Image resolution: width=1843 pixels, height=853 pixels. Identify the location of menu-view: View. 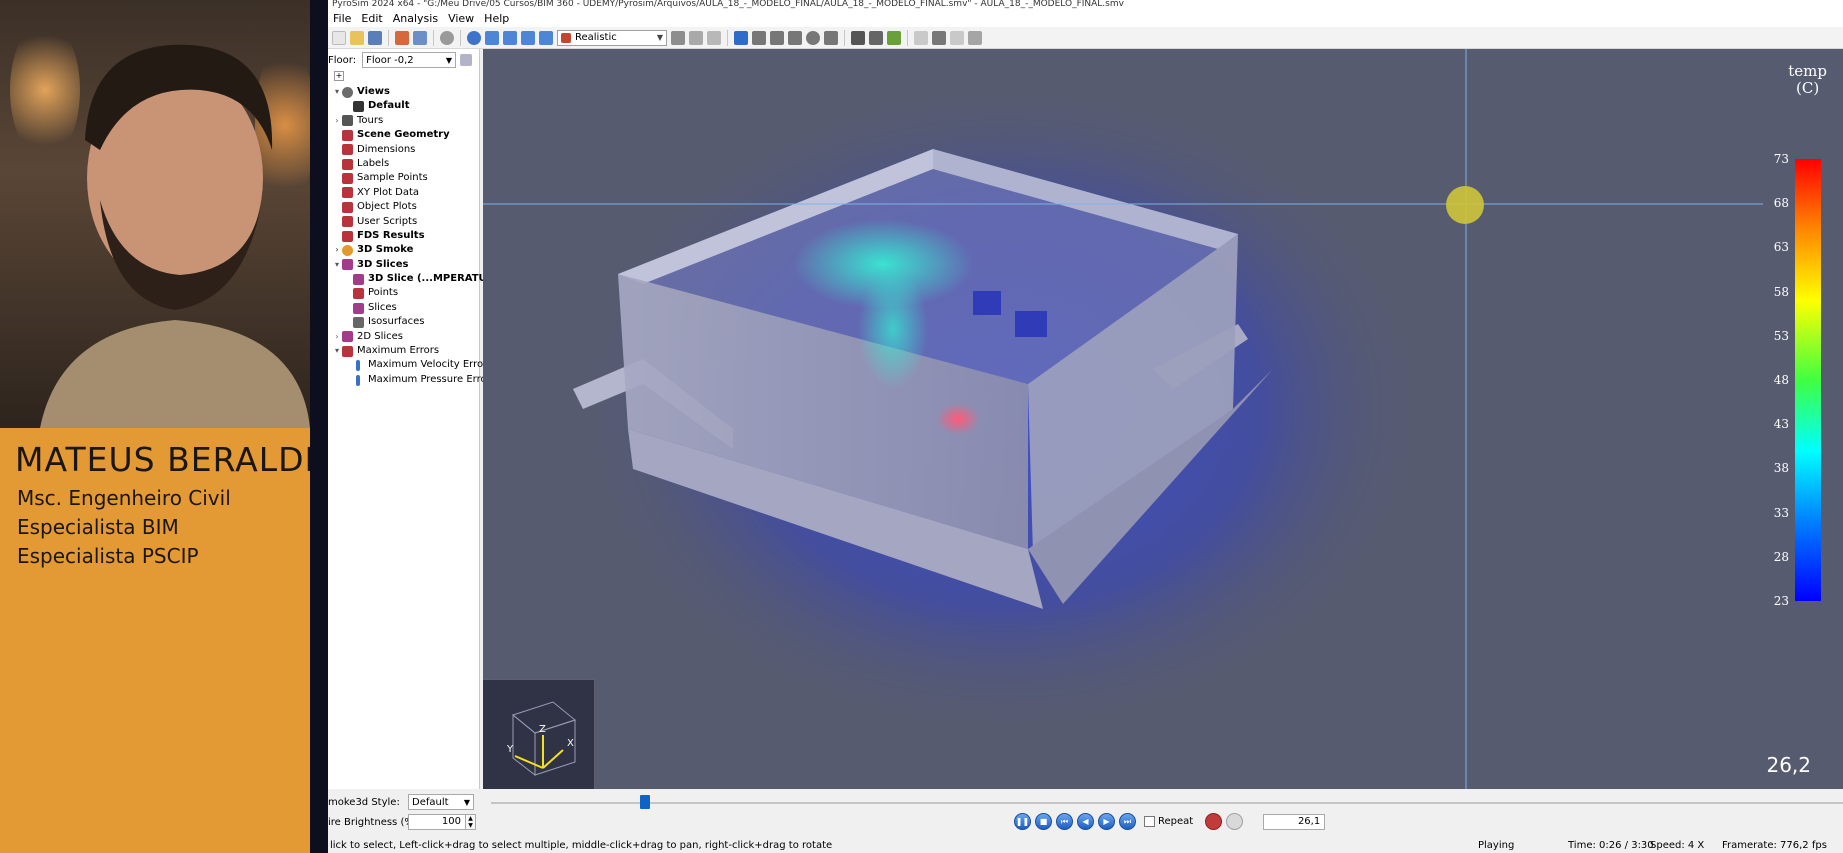
(461, 18).